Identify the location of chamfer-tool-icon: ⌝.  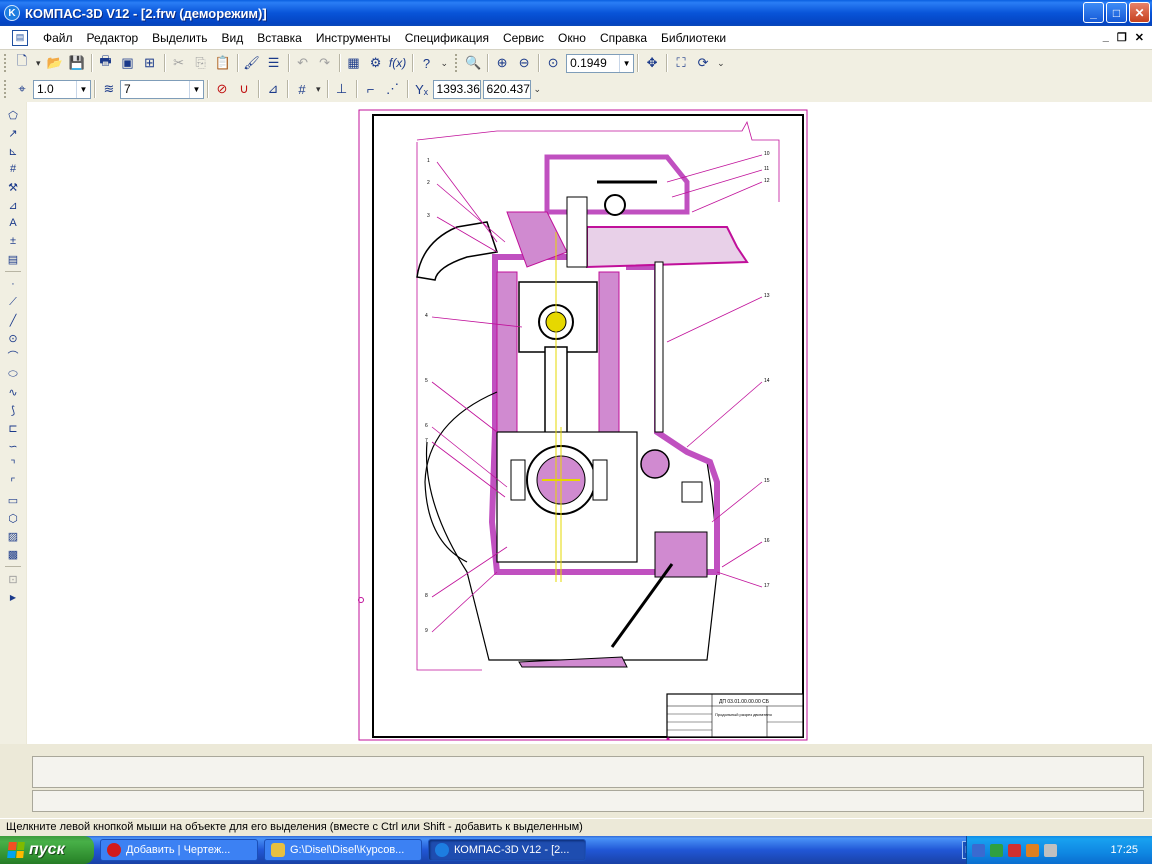
(13, 464).